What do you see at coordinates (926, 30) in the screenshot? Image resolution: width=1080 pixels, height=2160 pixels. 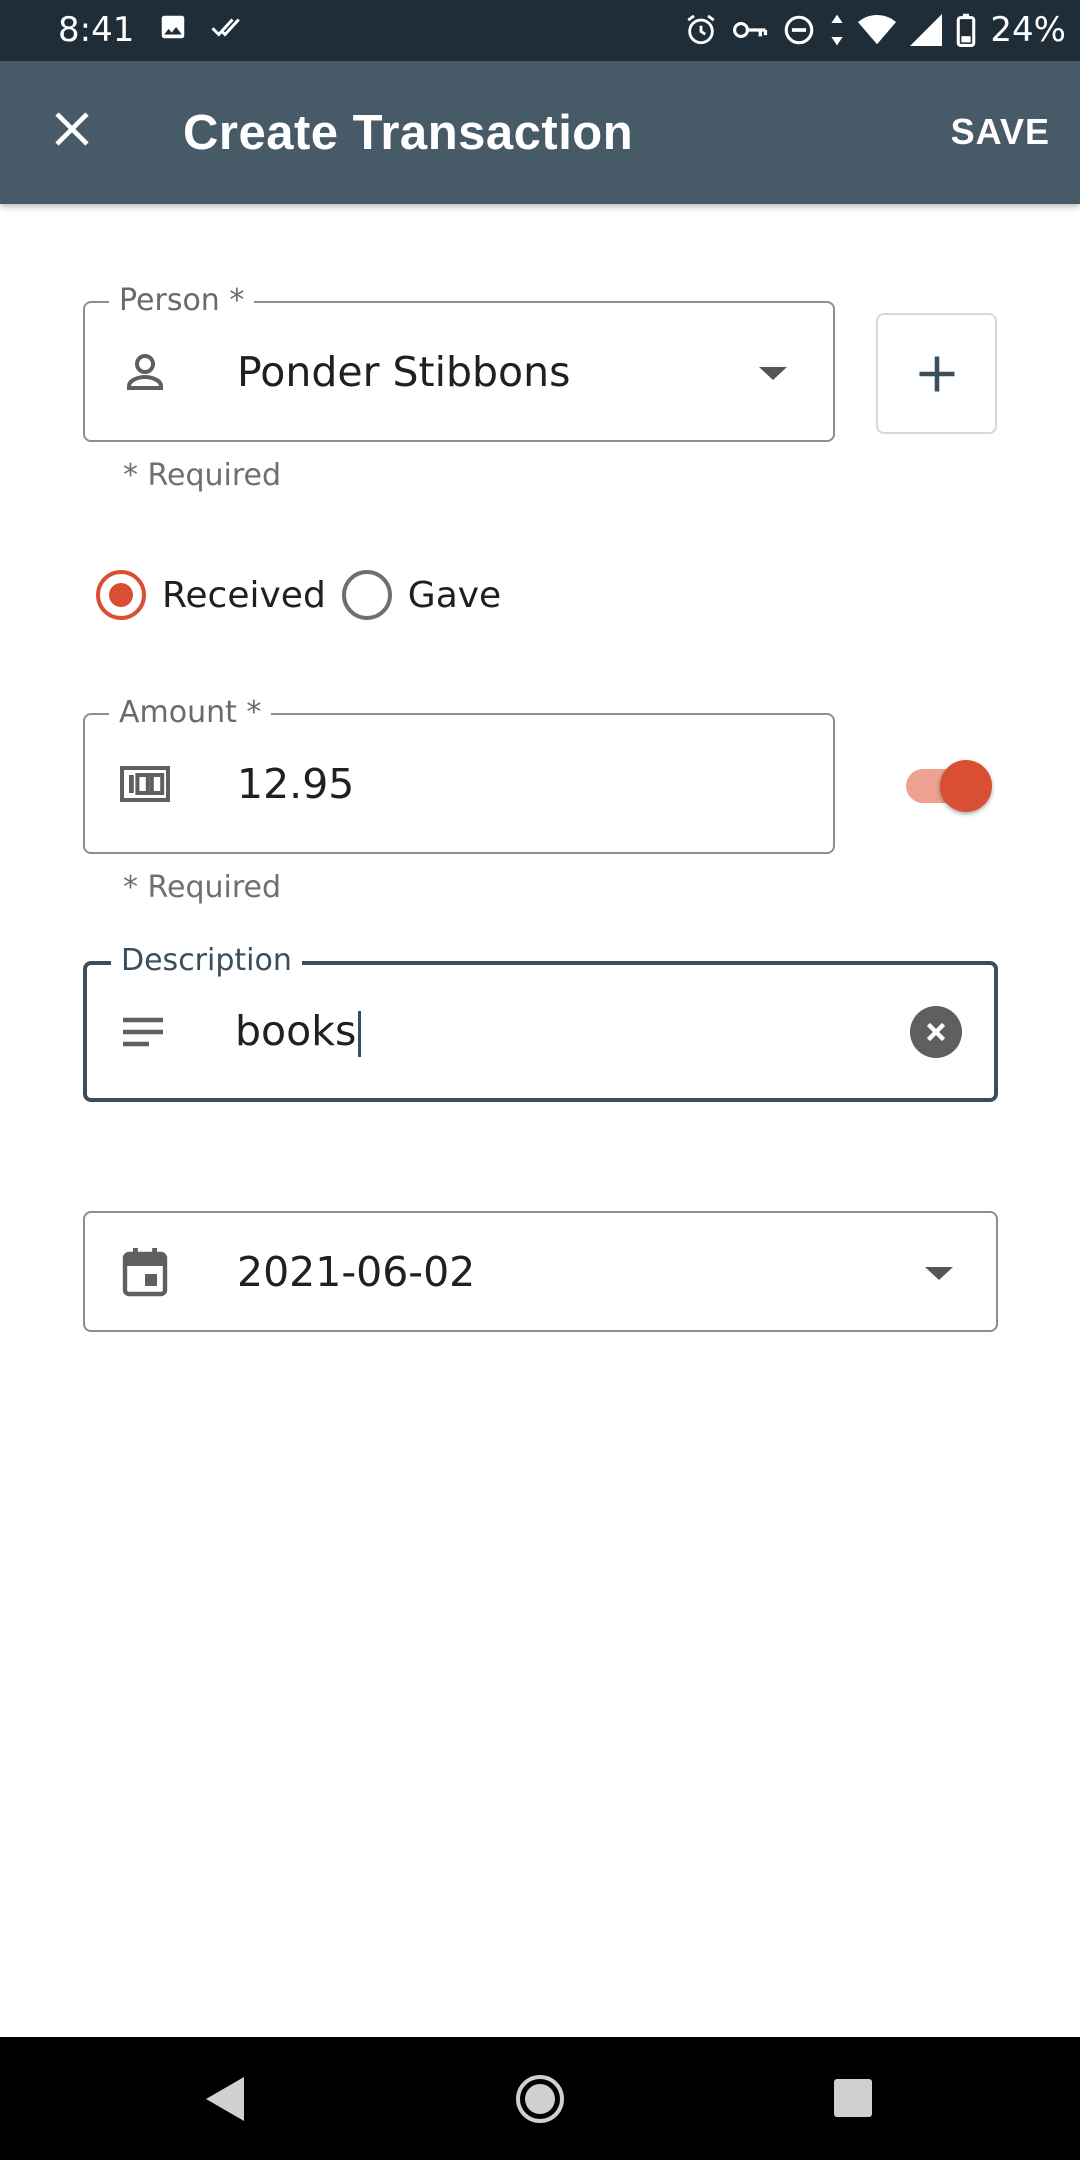 I see `signal-icon` at bounding box center [926, 30].